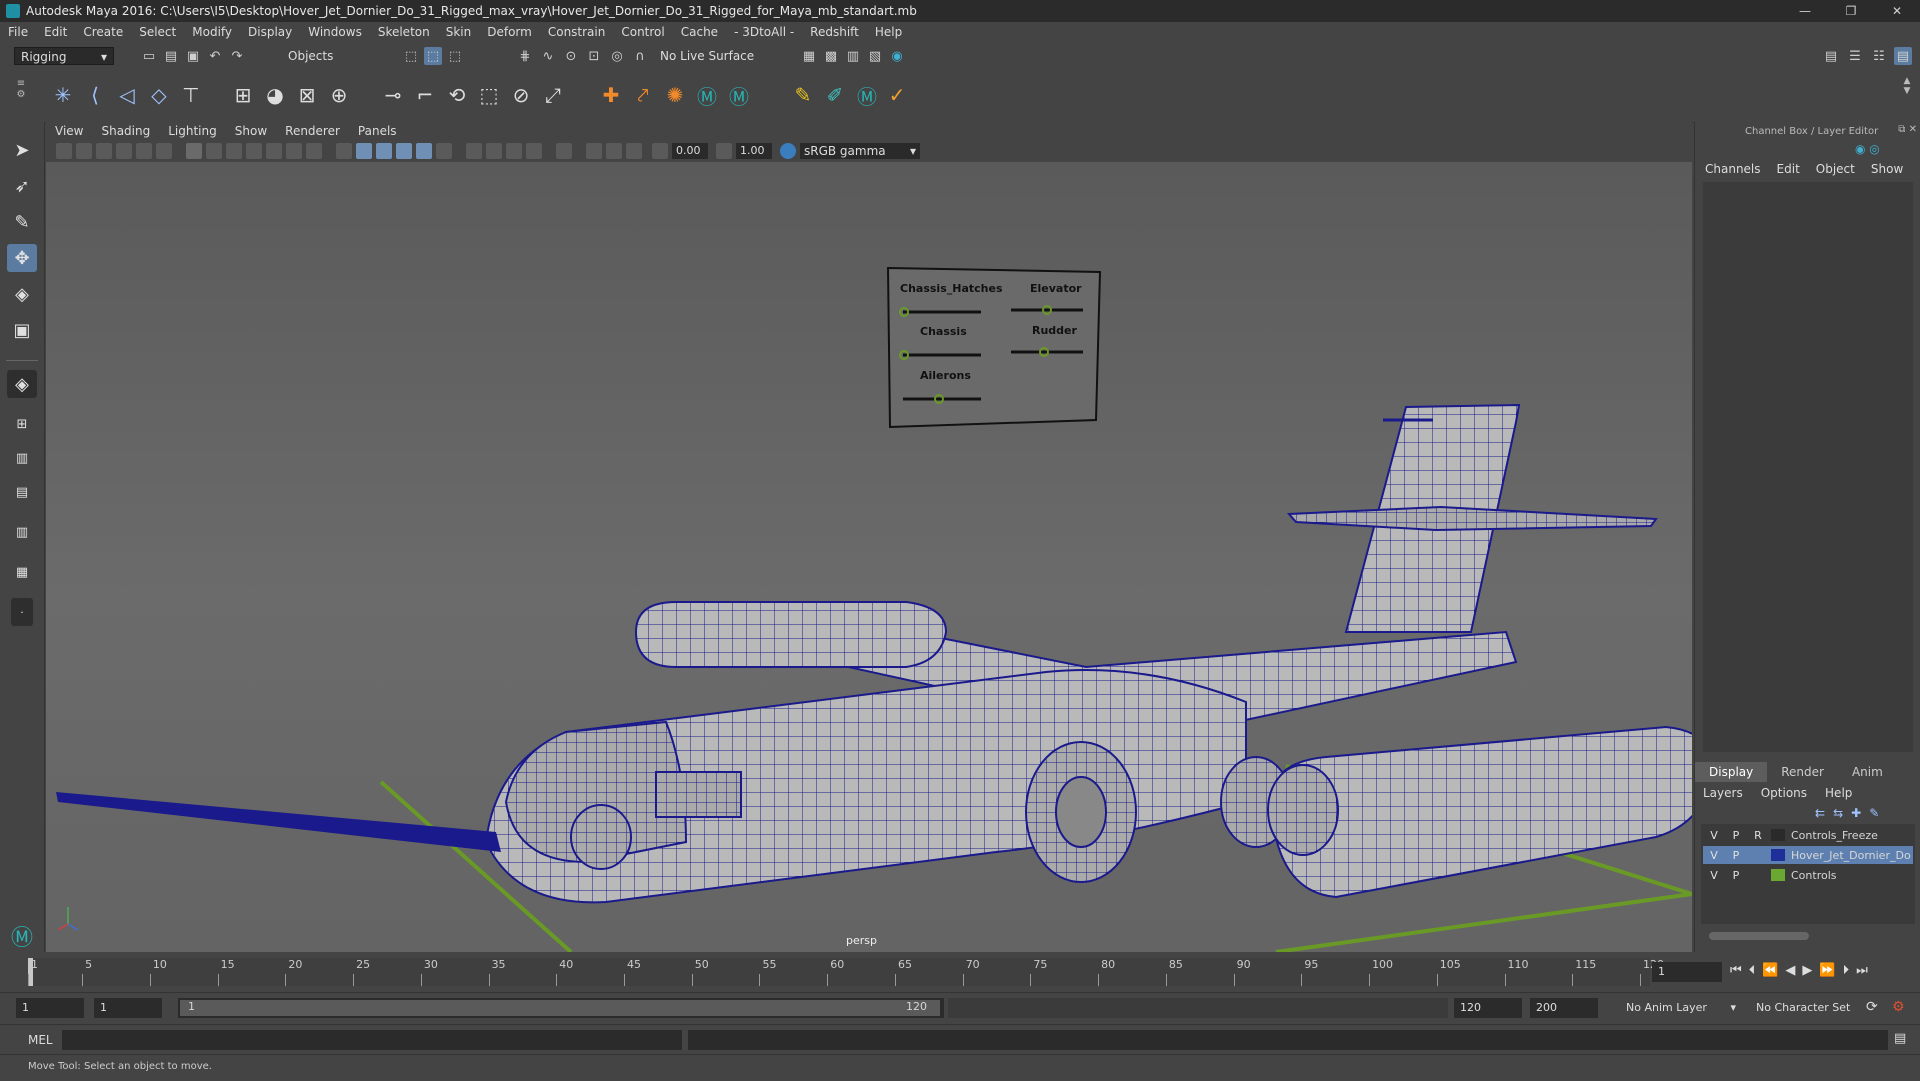  Describe the element at coordinates (1907, 96) in the screenshot. I see `shelf-scroll-icon: ▲ ▼` at that location.